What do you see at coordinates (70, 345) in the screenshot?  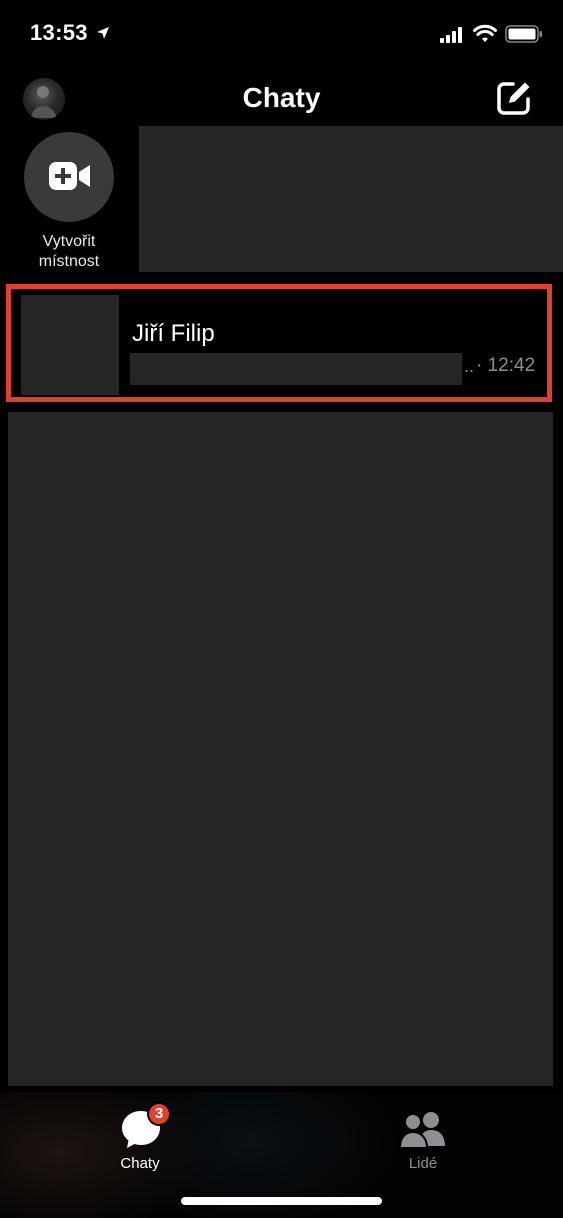 I see `chat-avatar` at bounding box center [70, 345].